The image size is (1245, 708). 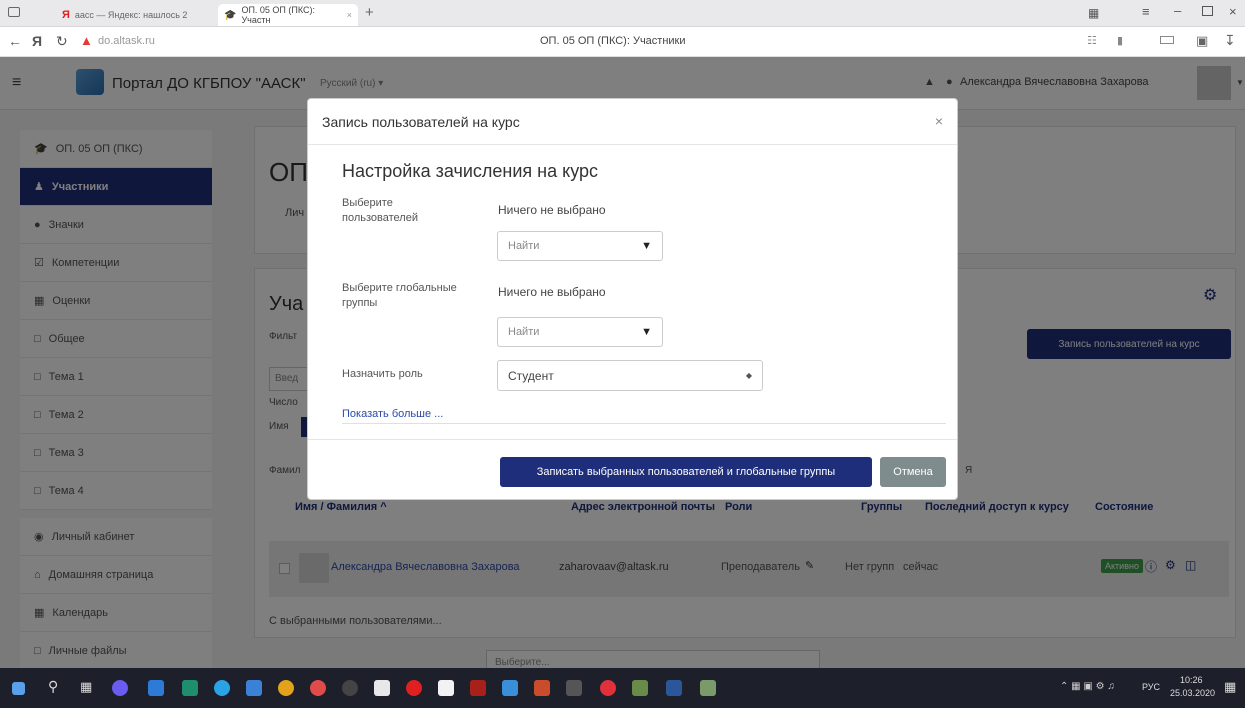 What do you see at coordinates (382, 688) in the screenshot?
I see `yandex-browser-icon` at bounding box center [382, 688].